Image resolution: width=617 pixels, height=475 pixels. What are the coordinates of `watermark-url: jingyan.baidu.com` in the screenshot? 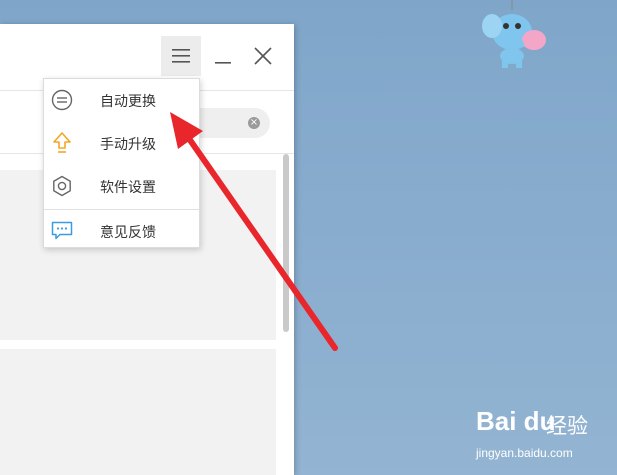 It's located at (524, 453).